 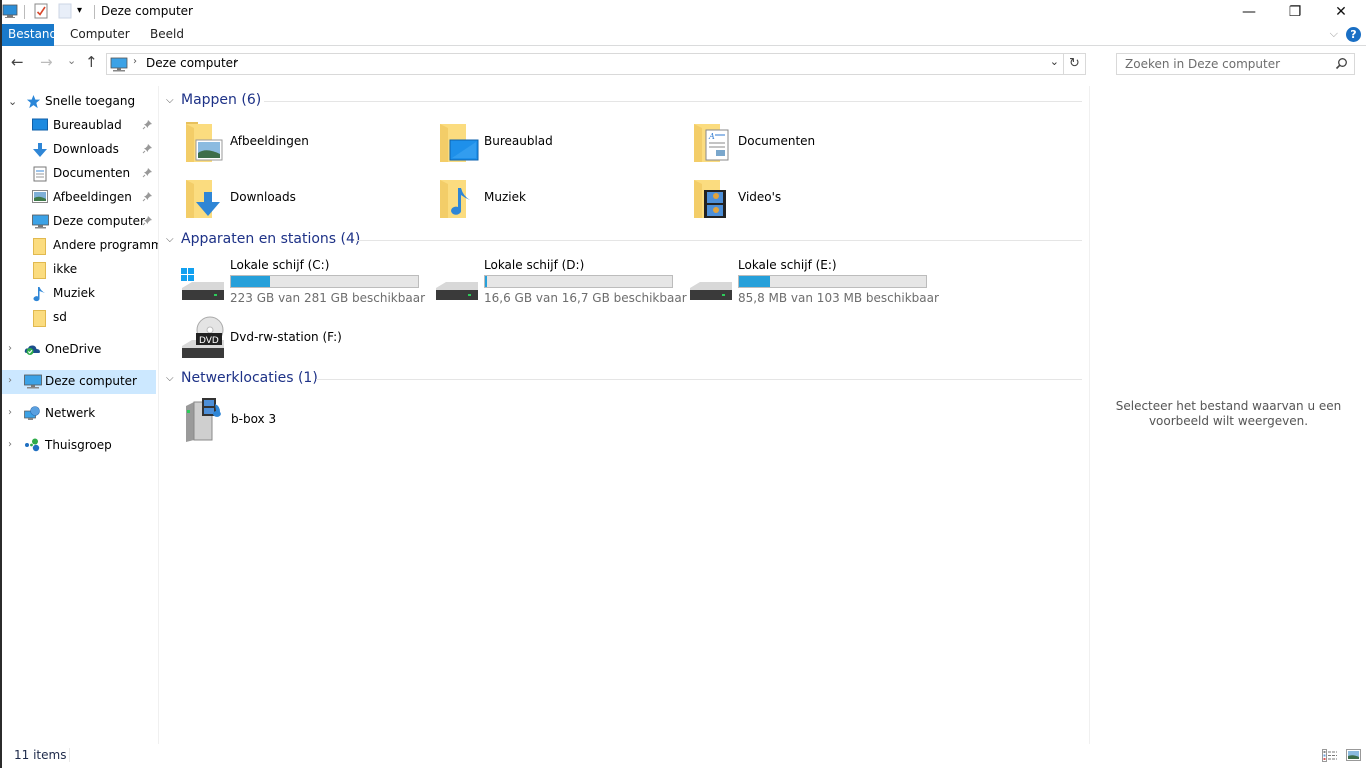 I want to click on new-folder-icon, so click(x=65, y=12).